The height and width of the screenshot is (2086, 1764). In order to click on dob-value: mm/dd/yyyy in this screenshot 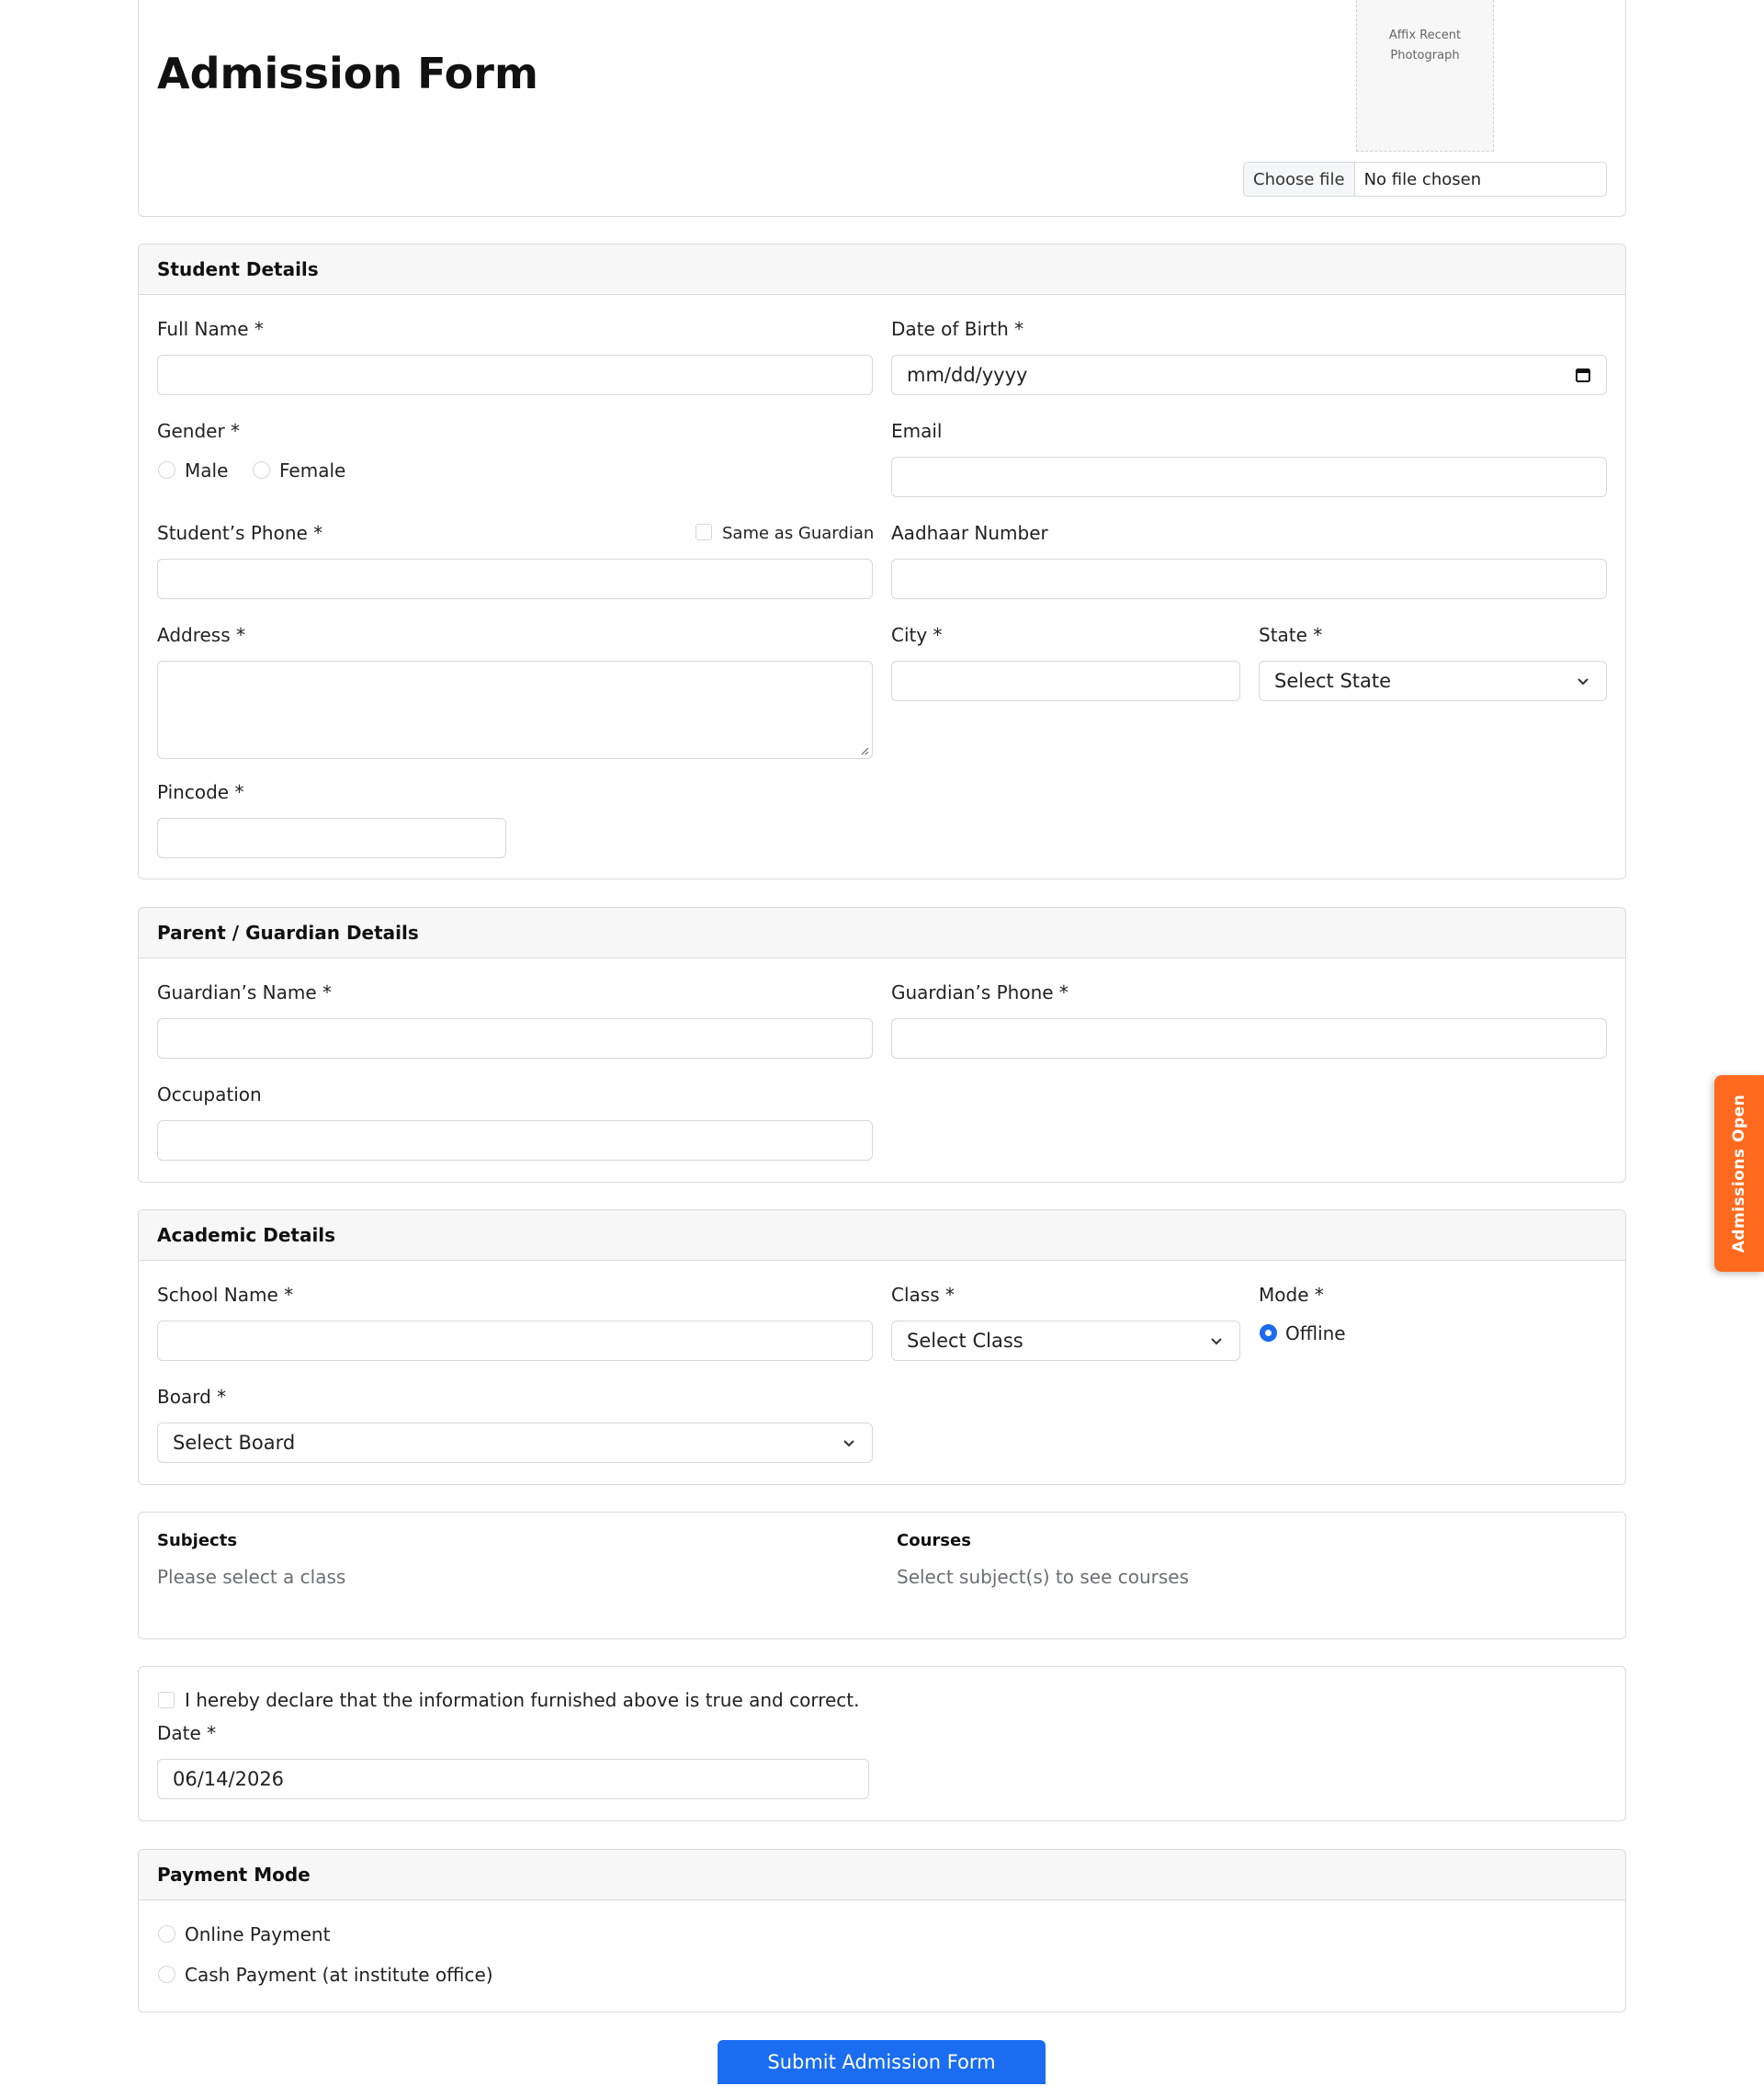, I will do `click(967, 375)`.